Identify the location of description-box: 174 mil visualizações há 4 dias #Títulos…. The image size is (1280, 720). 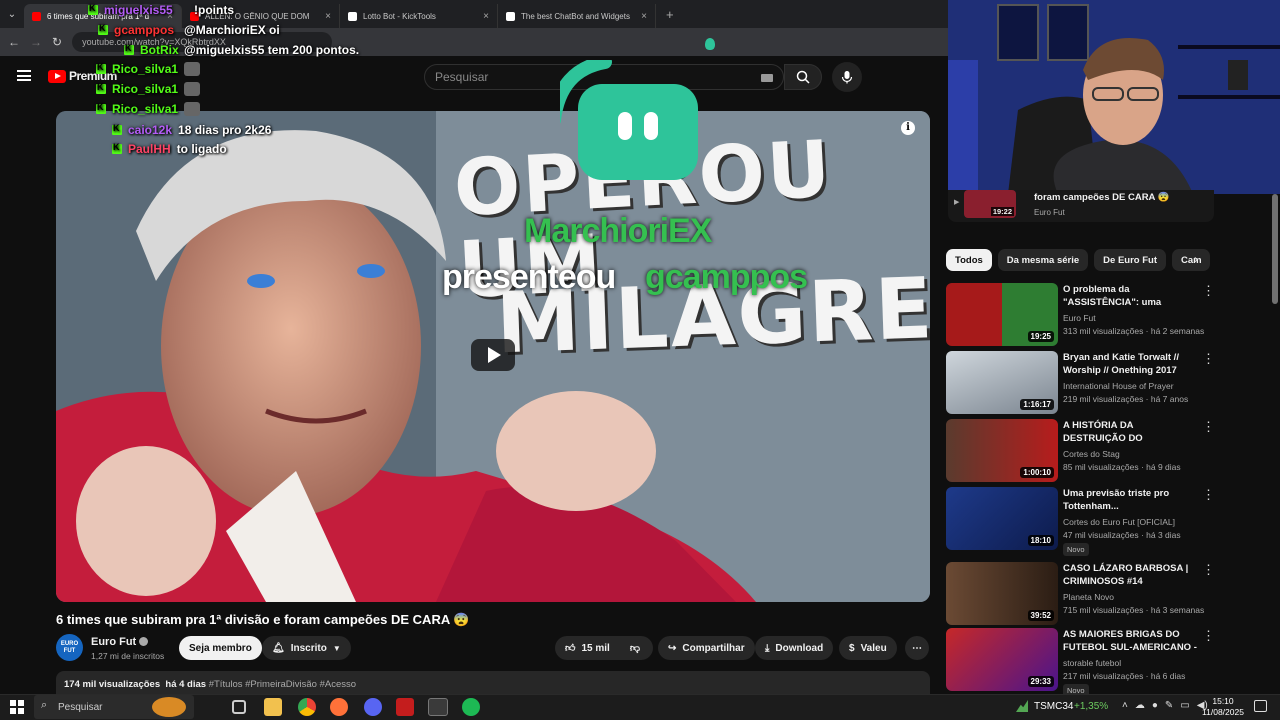
(493, 683).